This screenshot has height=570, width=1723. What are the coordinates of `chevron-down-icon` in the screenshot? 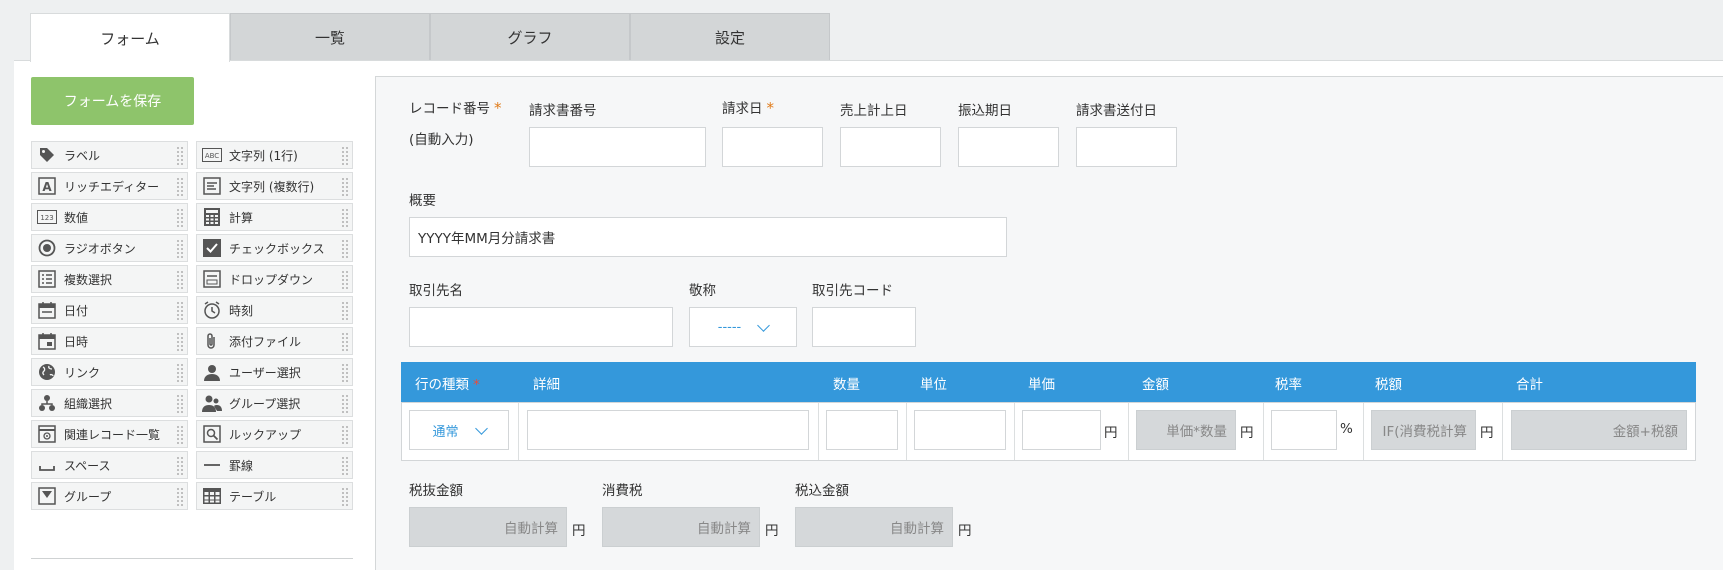 It's located at (764, 325).